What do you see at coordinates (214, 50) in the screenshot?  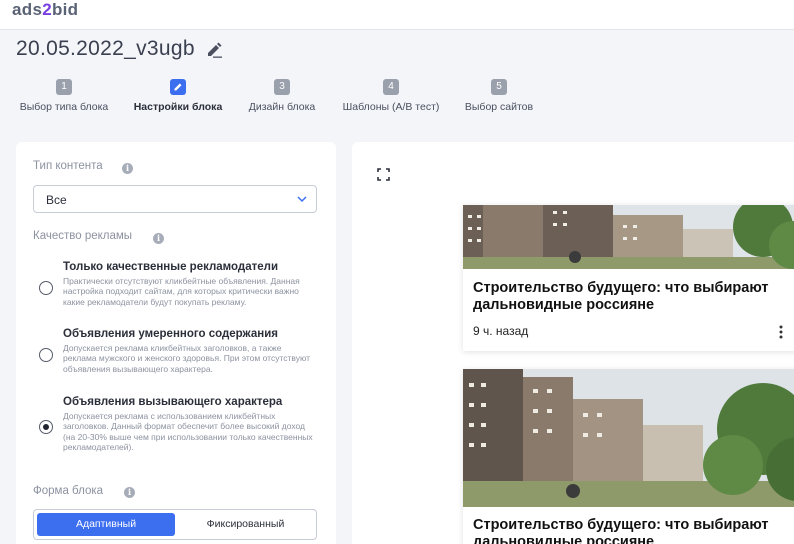 I see `pencil-icon` at bounding box center [214, 50].